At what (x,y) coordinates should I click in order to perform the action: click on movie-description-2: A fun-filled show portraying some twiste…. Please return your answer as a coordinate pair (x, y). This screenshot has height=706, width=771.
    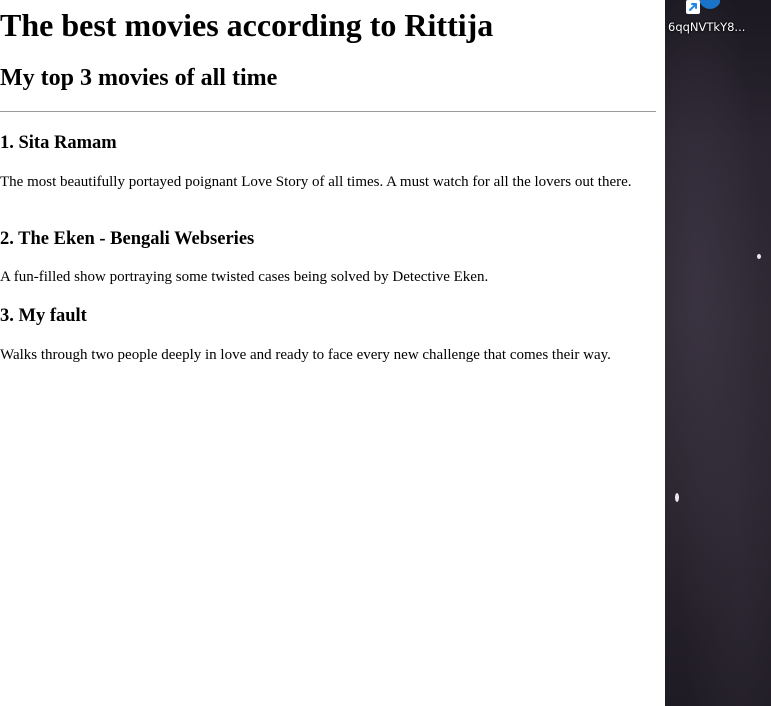
    Looking at the image, I should click on (244, 277).